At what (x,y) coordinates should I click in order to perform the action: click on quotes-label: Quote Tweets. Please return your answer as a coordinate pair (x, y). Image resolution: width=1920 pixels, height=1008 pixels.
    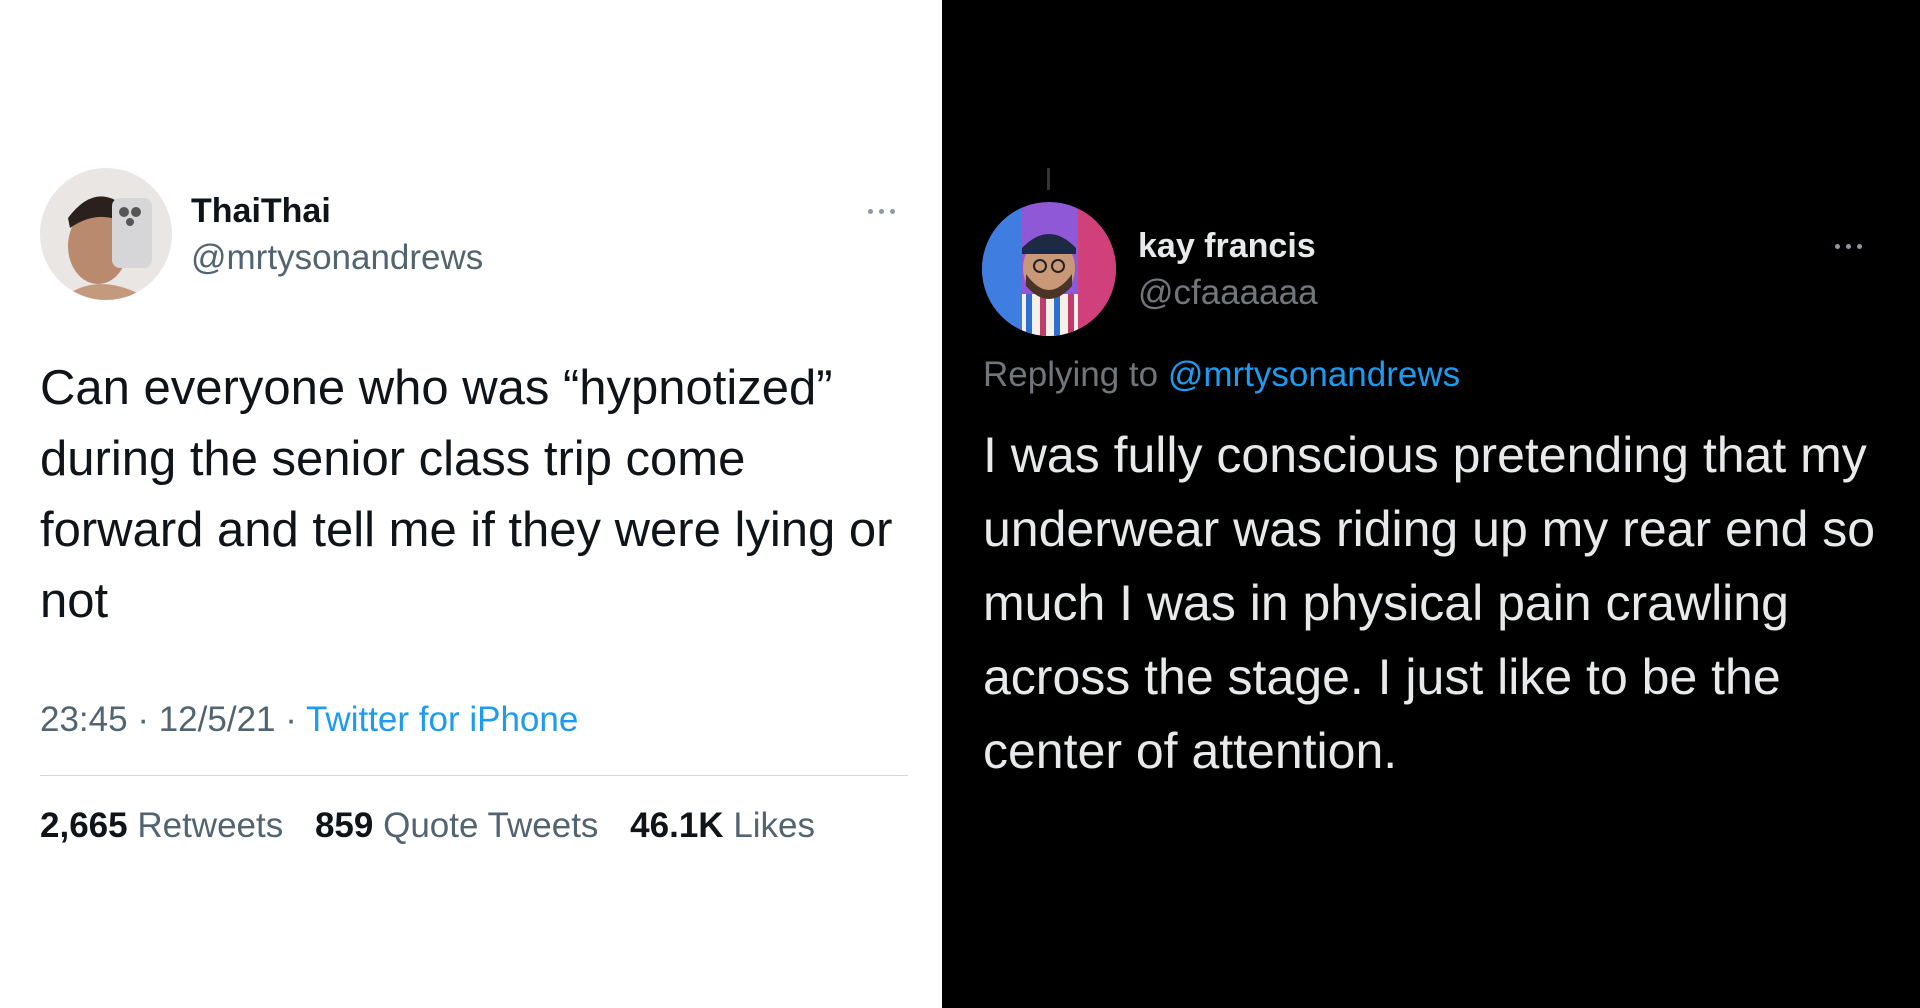
    Looking at the image, I should click on (491, 825).